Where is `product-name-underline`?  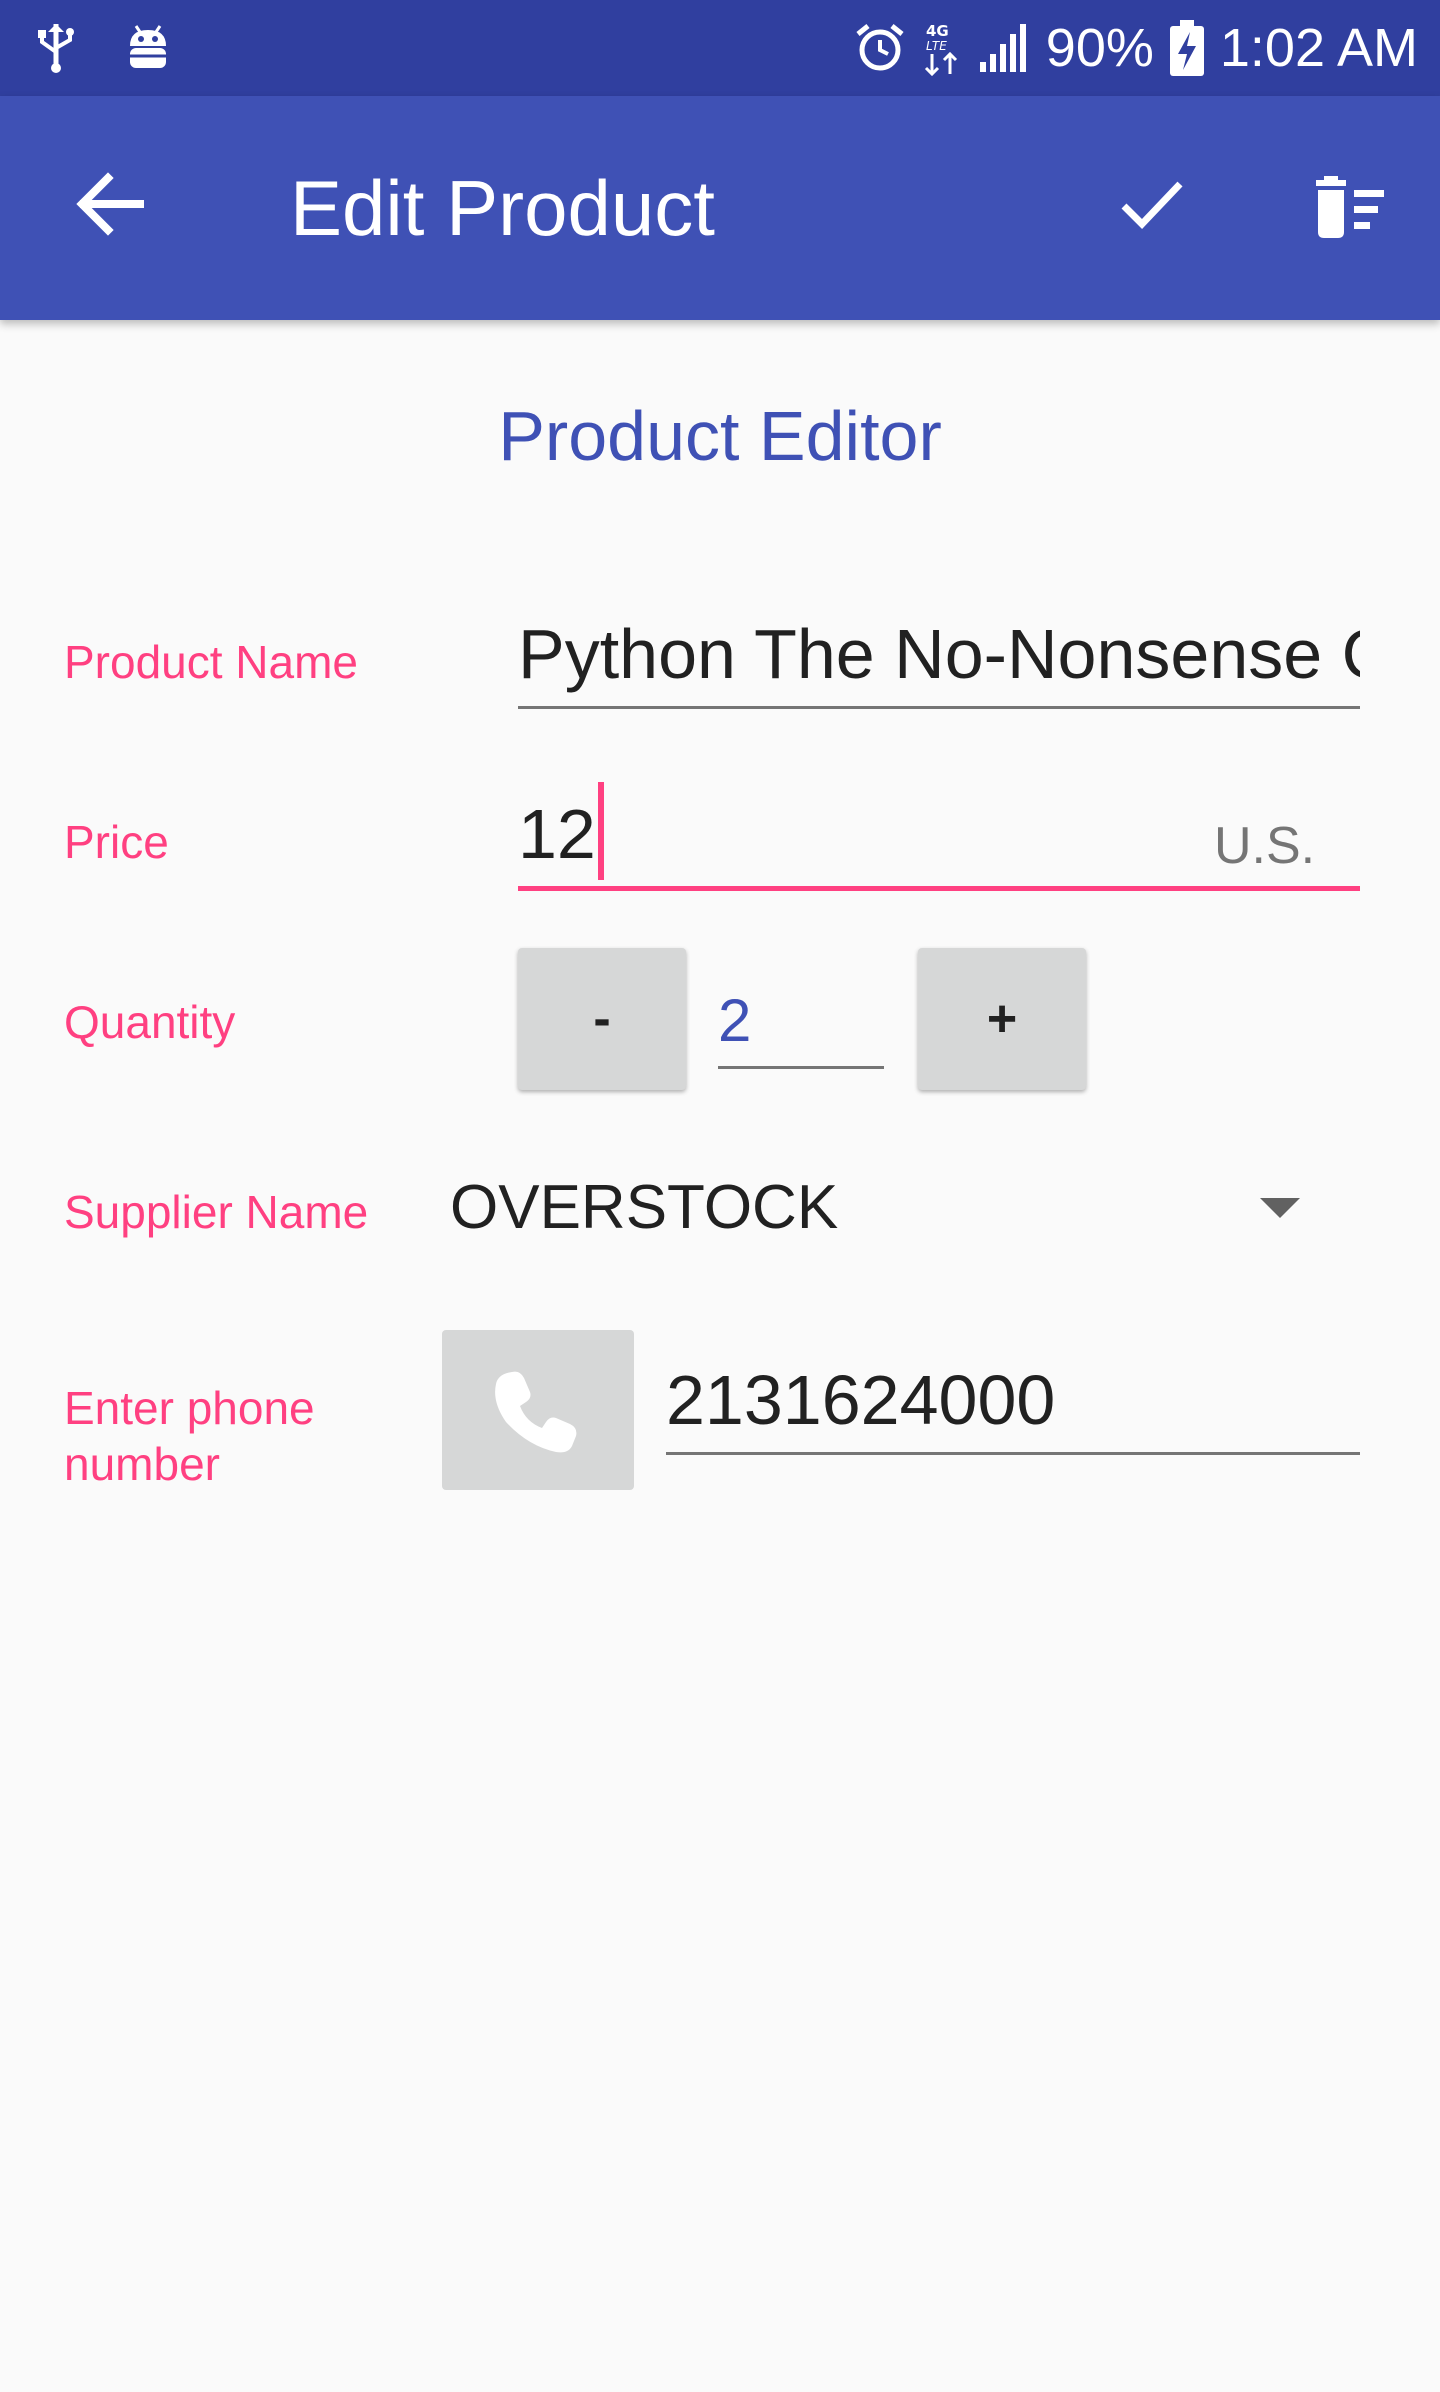
product-name-underline is located at coordinates (939, 707).